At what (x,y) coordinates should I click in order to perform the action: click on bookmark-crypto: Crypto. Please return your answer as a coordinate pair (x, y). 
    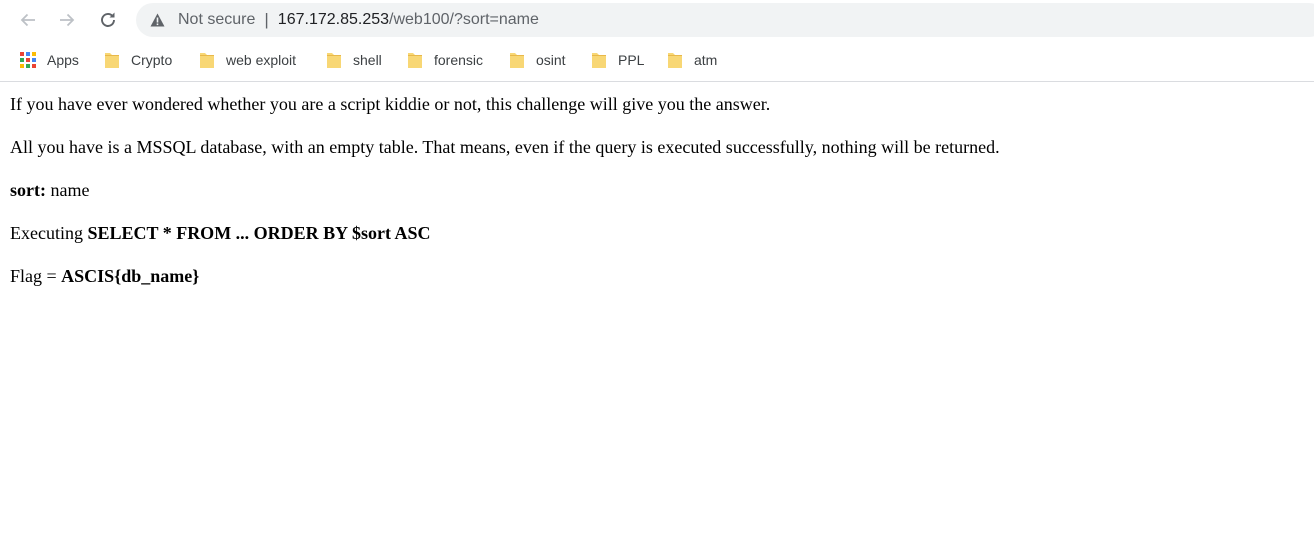
    Looking at the image, I should click on (138, 60).